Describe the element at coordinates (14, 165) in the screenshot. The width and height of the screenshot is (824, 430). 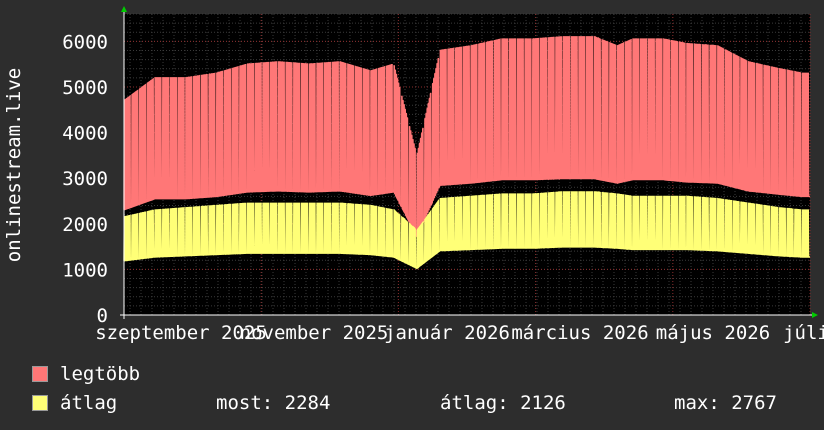
I see `y-axis-label: onlinestream.live` at that location.